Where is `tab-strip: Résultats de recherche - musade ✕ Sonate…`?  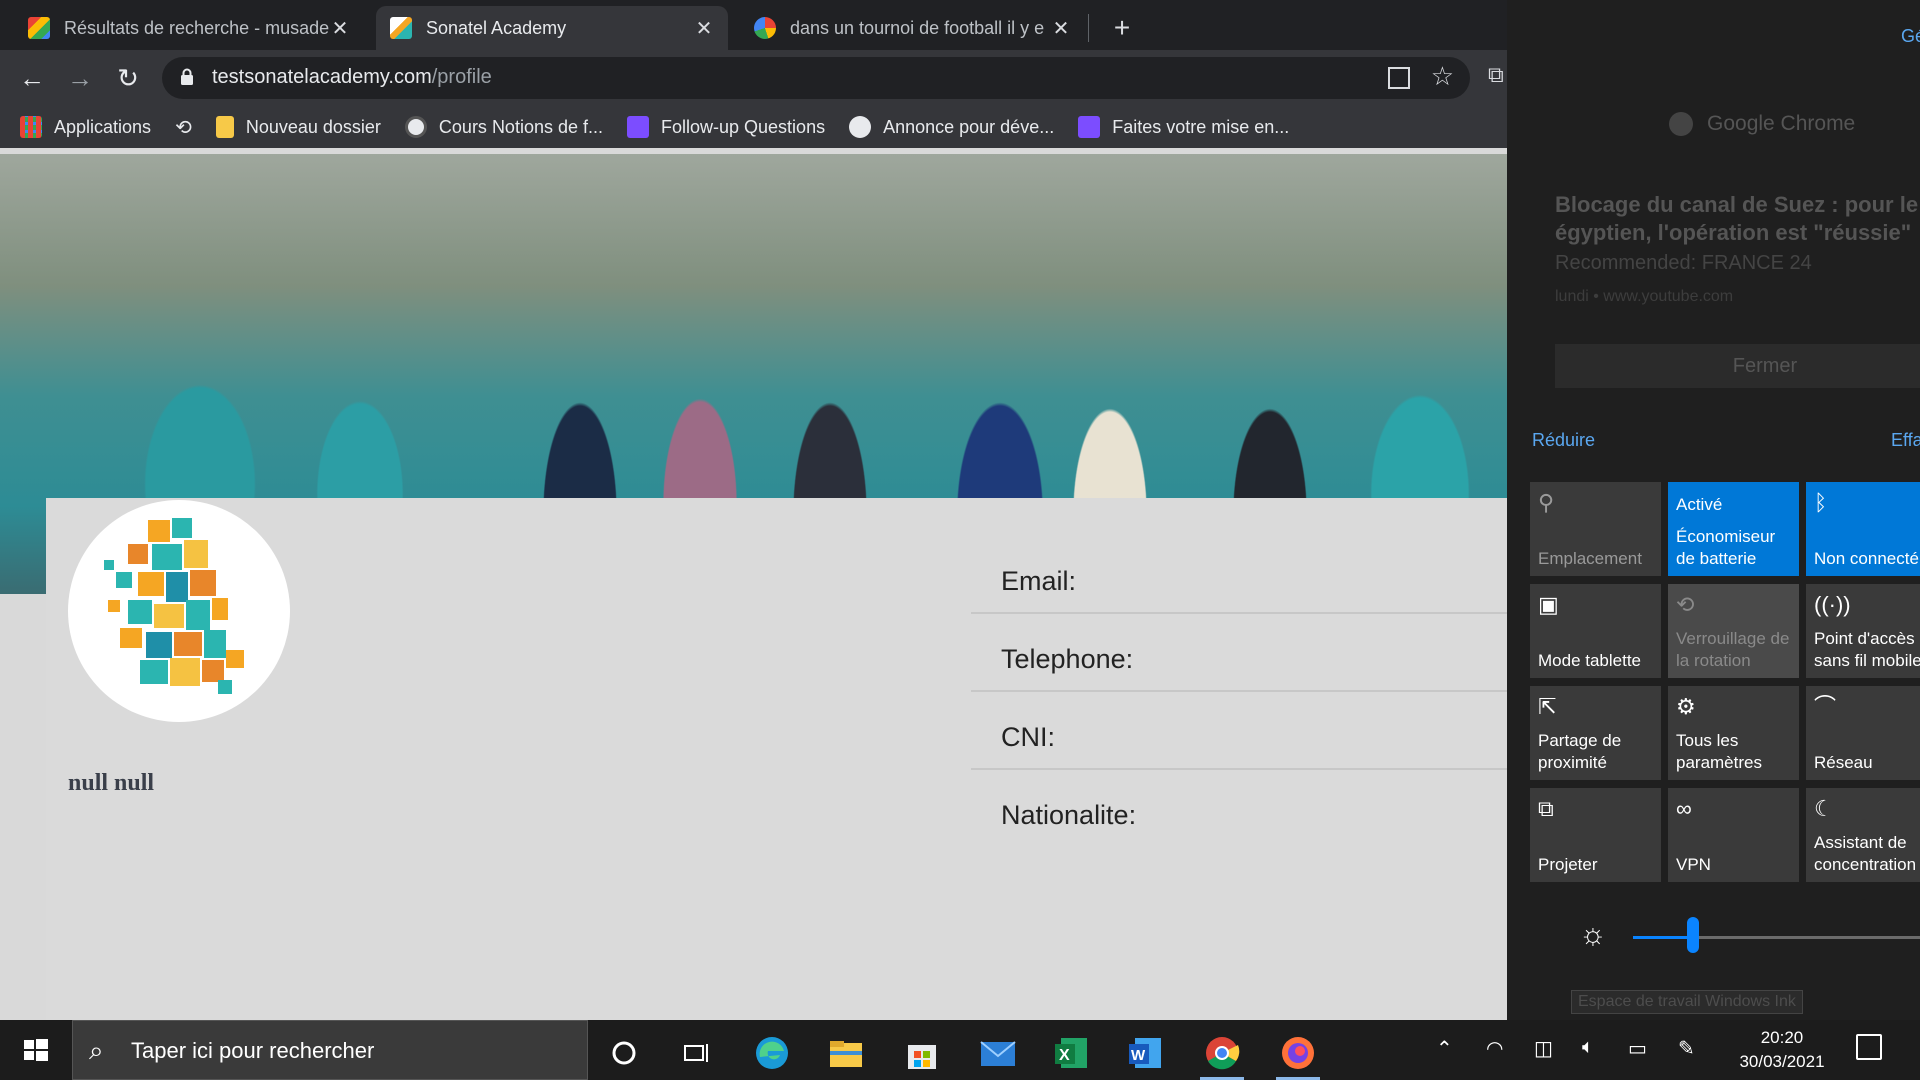
tab-strip: Résultats de recherche - musade ✕ Sonate… is located at coordinates (753, 25).